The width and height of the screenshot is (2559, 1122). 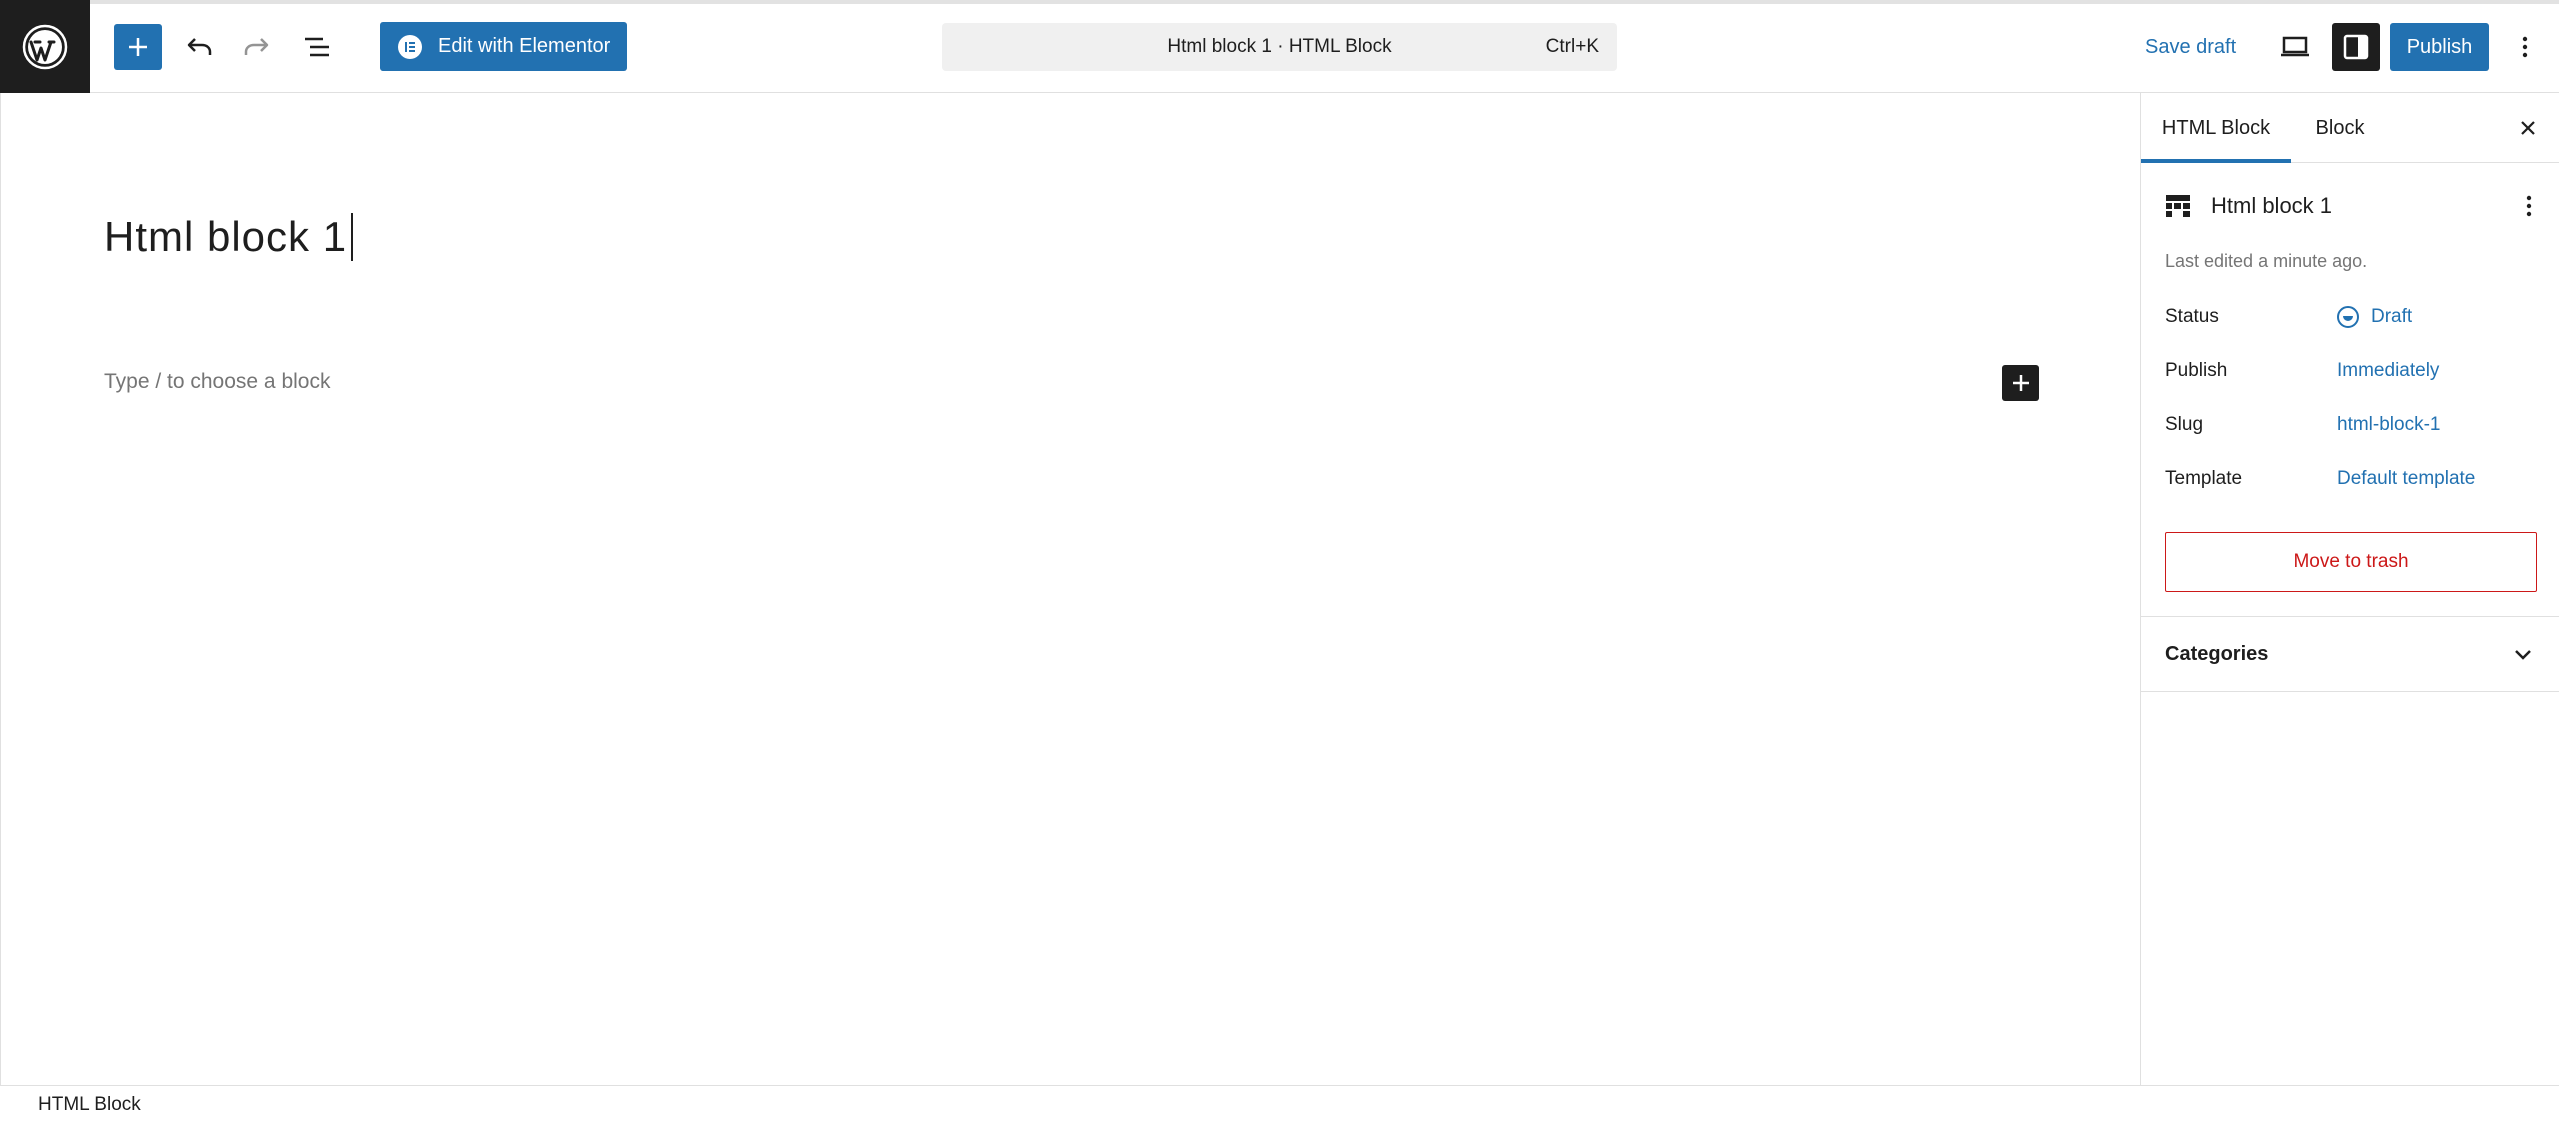 I want to click on post-title-field: Html block 1, so click(x=229, y=237).